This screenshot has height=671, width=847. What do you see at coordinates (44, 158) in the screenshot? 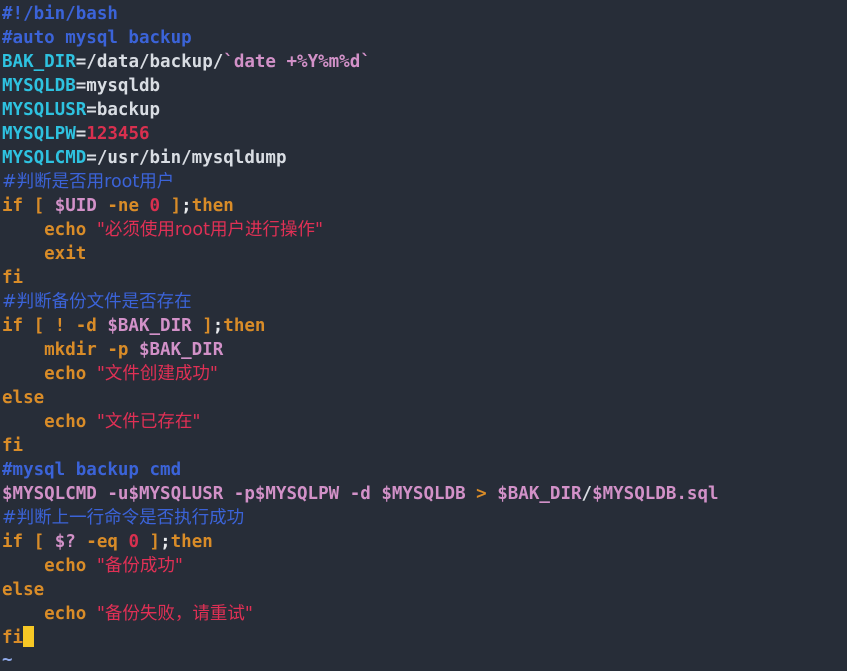
I see `code-token: MYSQLCMD` at bounding box center [44, 158].